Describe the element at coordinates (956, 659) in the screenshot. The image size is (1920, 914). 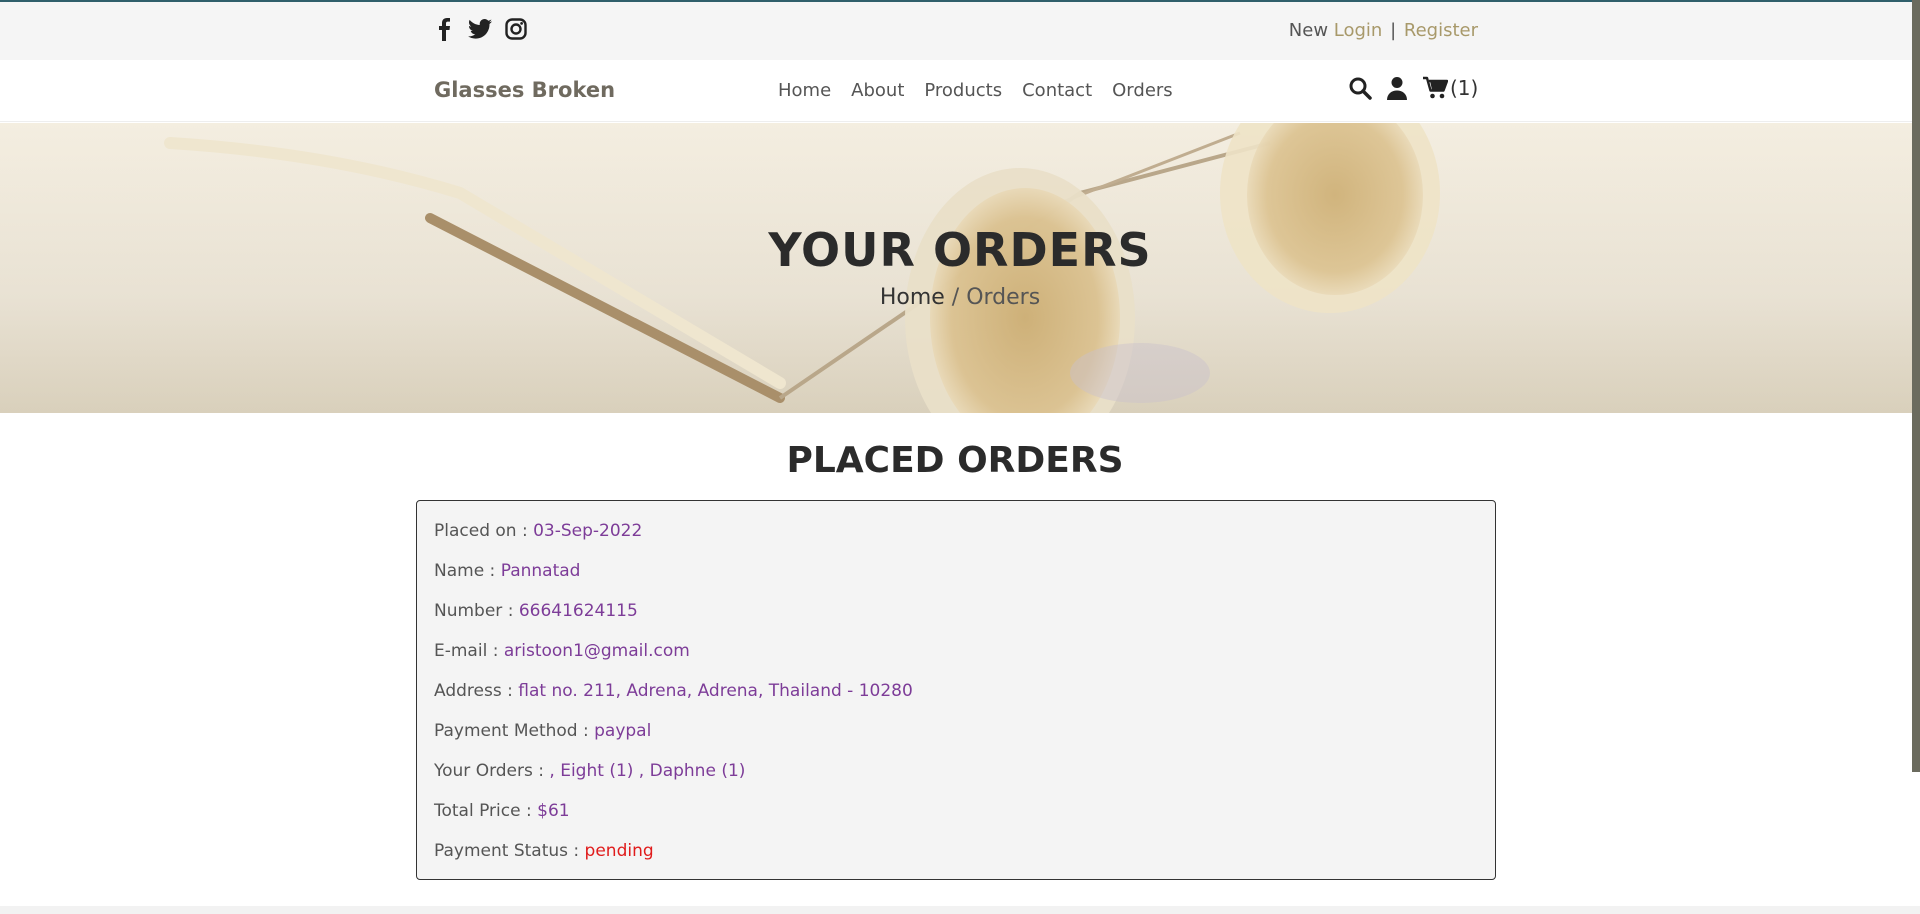
I see `order-row-email: E-mail : aristoon1@gmail.com` at that location.